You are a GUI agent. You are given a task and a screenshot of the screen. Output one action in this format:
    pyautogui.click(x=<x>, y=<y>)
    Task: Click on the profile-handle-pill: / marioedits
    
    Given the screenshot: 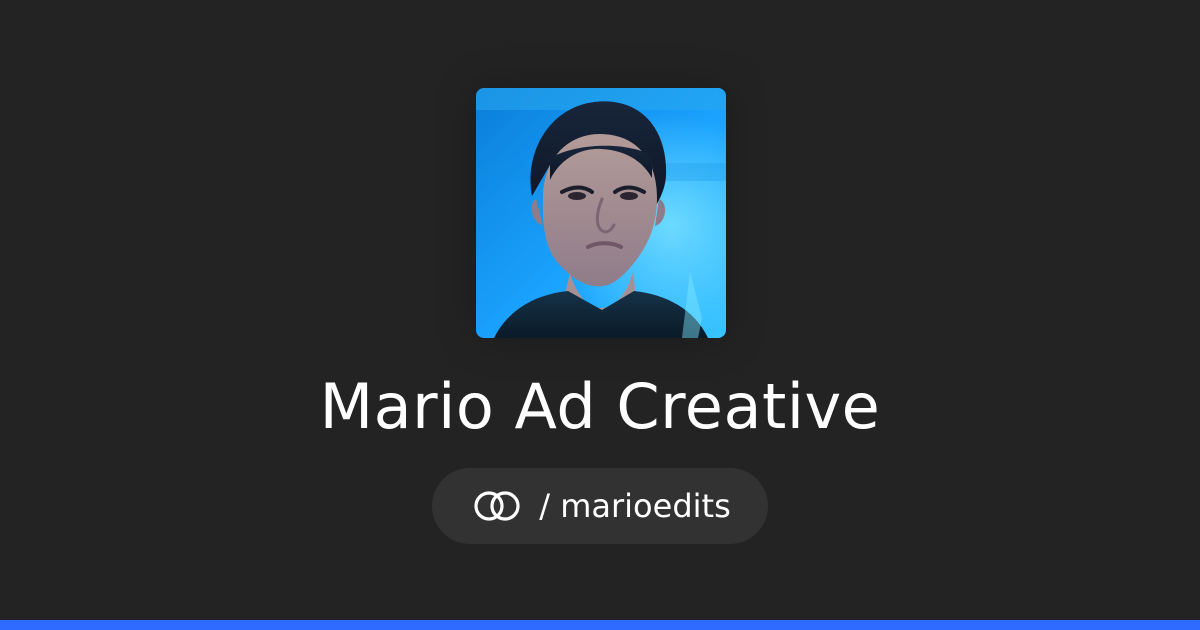 What is the action you would take?
    pyautogui.click(x=600, y=506)
    